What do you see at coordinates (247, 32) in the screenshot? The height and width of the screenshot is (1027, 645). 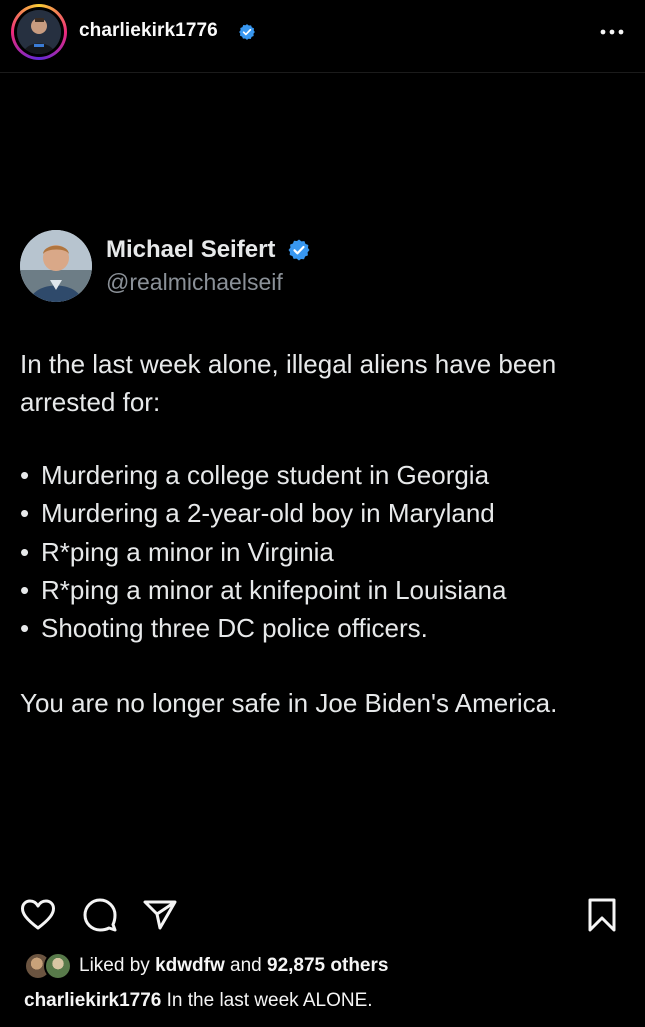 I see `verified-badge-icon` at bounding box center [247, 32].